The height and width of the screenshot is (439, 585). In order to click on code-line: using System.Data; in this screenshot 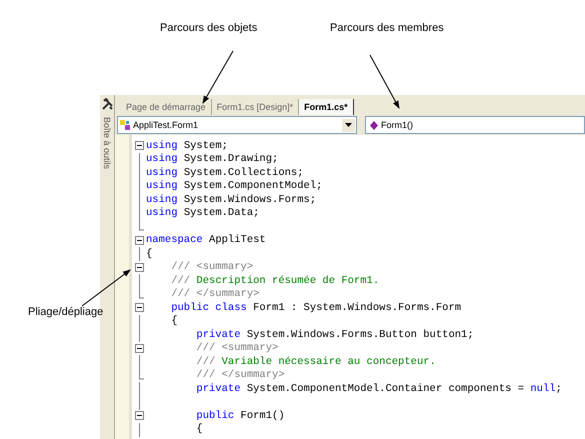, I will do `click(203, 213)`.